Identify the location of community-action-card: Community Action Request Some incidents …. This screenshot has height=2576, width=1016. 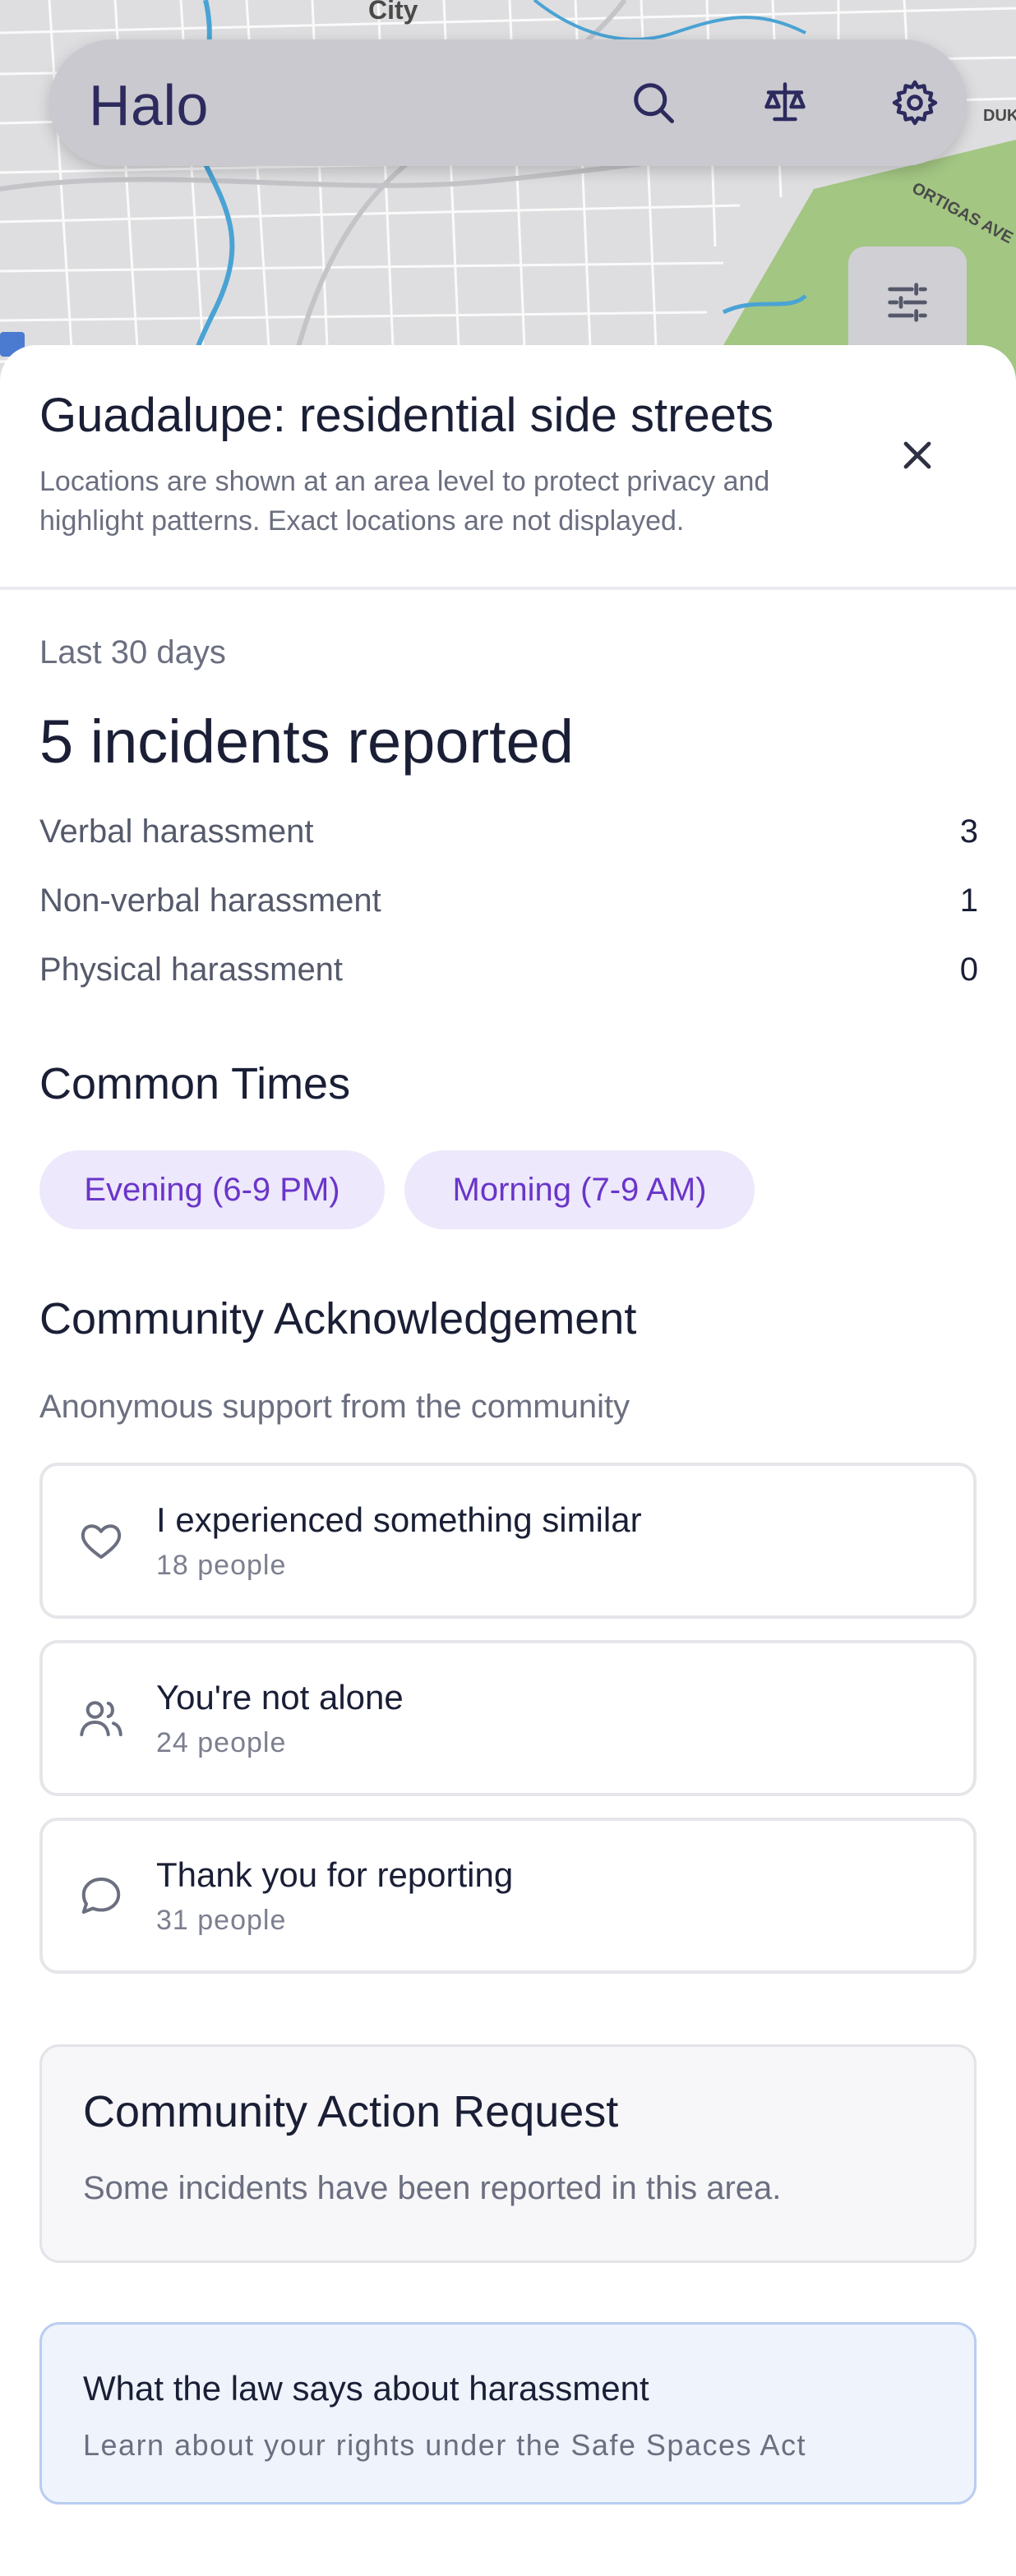
(508, 2153).